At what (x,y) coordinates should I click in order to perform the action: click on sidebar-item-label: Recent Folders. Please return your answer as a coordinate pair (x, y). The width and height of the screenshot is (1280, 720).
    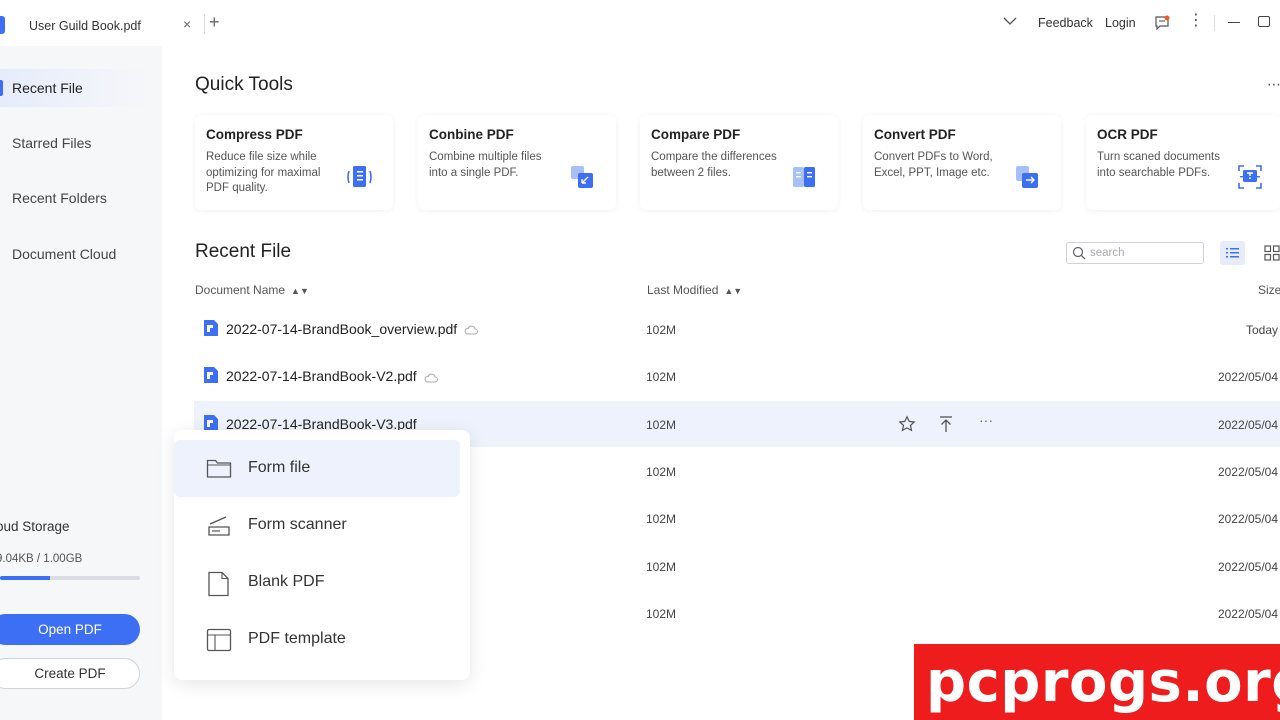
    Looking at the image, I should click on (59, 198).